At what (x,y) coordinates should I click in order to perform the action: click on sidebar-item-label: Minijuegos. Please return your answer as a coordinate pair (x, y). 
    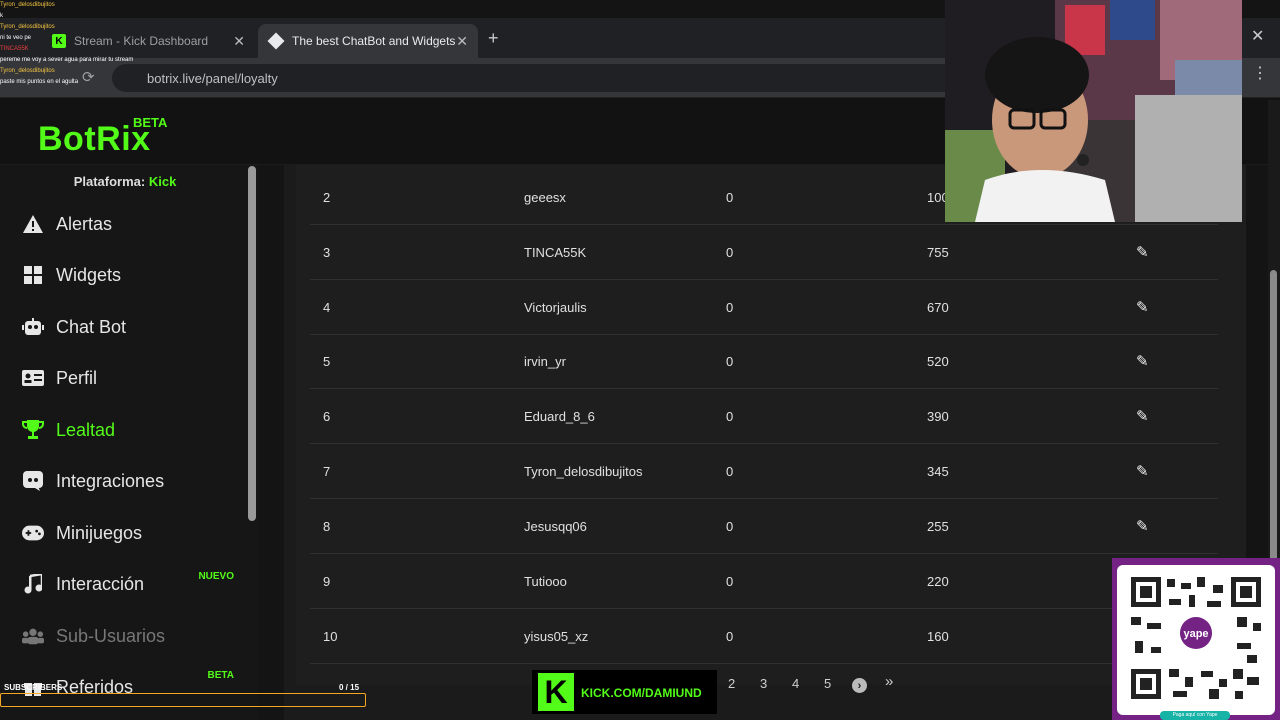
    Looking at the image, I should click on (99, 532).